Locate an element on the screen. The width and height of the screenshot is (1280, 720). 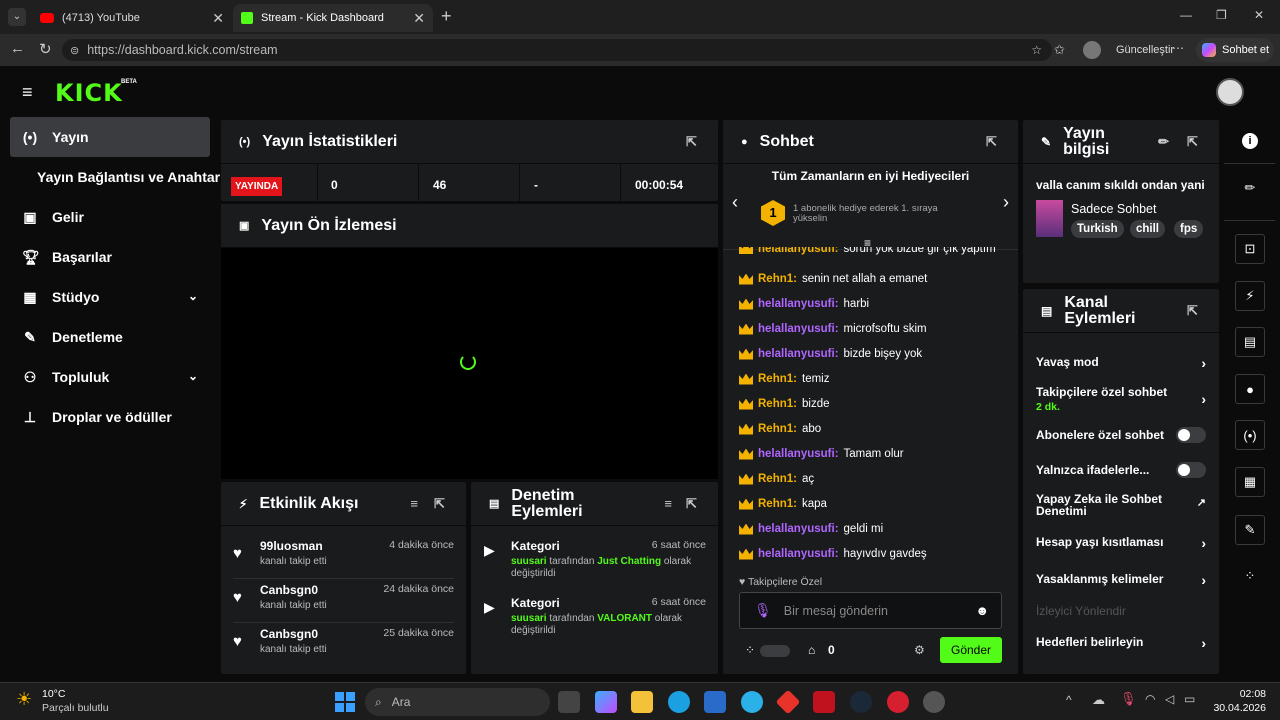
settings-gear-icon: ⚙ is located at coordinates (919, 650).